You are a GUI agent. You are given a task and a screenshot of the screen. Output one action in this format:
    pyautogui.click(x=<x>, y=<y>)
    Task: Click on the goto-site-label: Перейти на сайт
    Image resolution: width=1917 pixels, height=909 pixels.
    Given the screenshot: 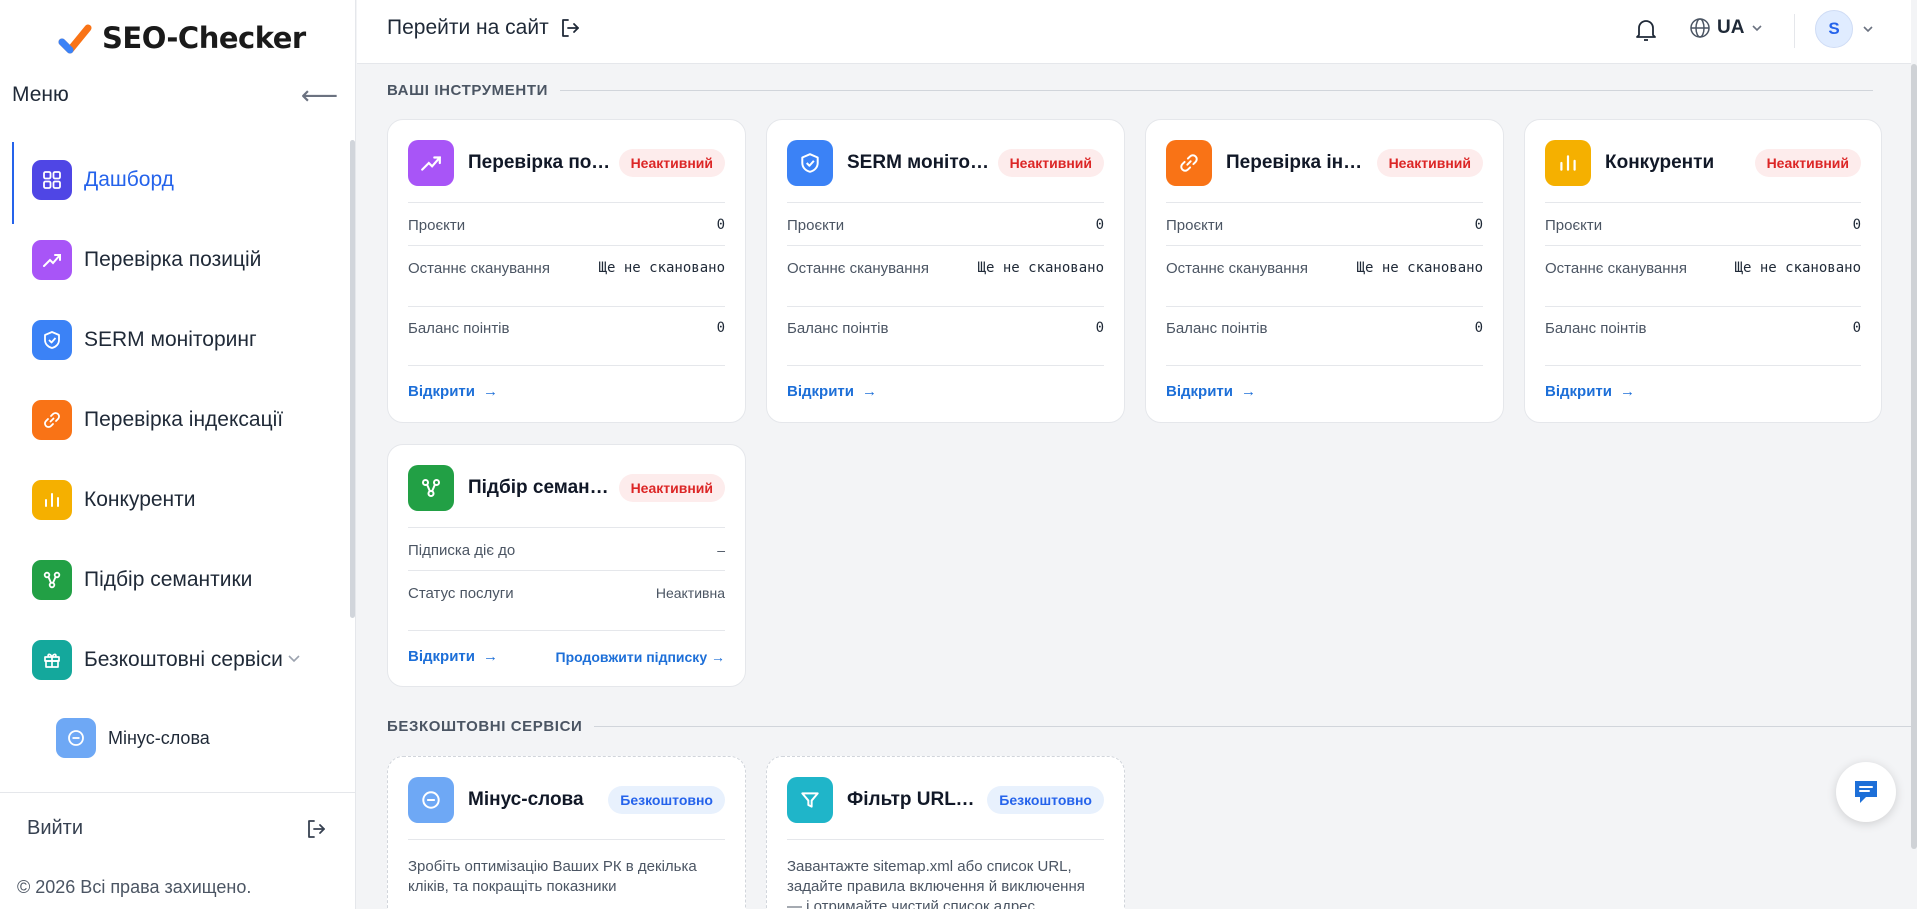 What is the action you would take?
    pyautogui.click(x=468, y=27)
    